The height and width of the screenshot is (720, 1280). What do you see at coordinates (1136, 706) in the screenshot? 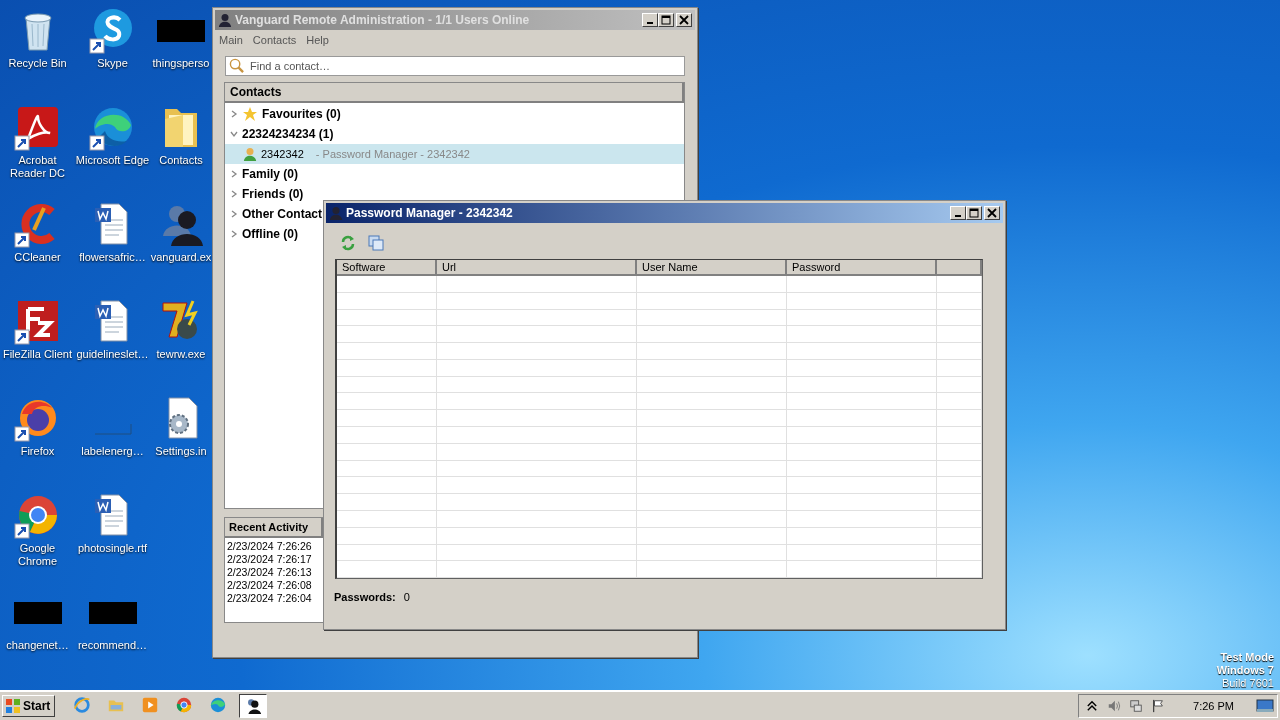
I see `network-icon` at bounding box center [1136, 706].